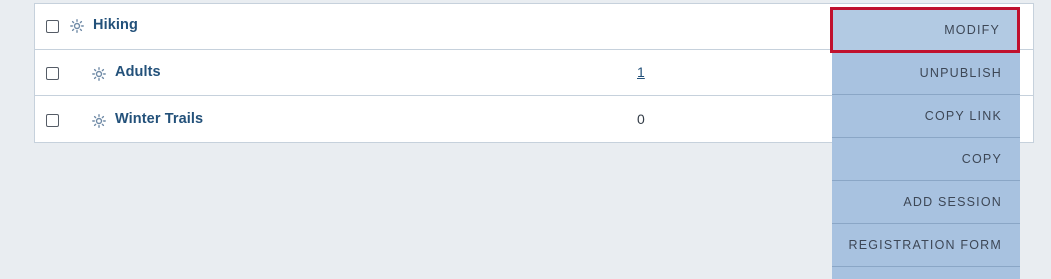 This screenshot has height=279, width=1051. I want to click on count-link: 1, so click(641, 72).